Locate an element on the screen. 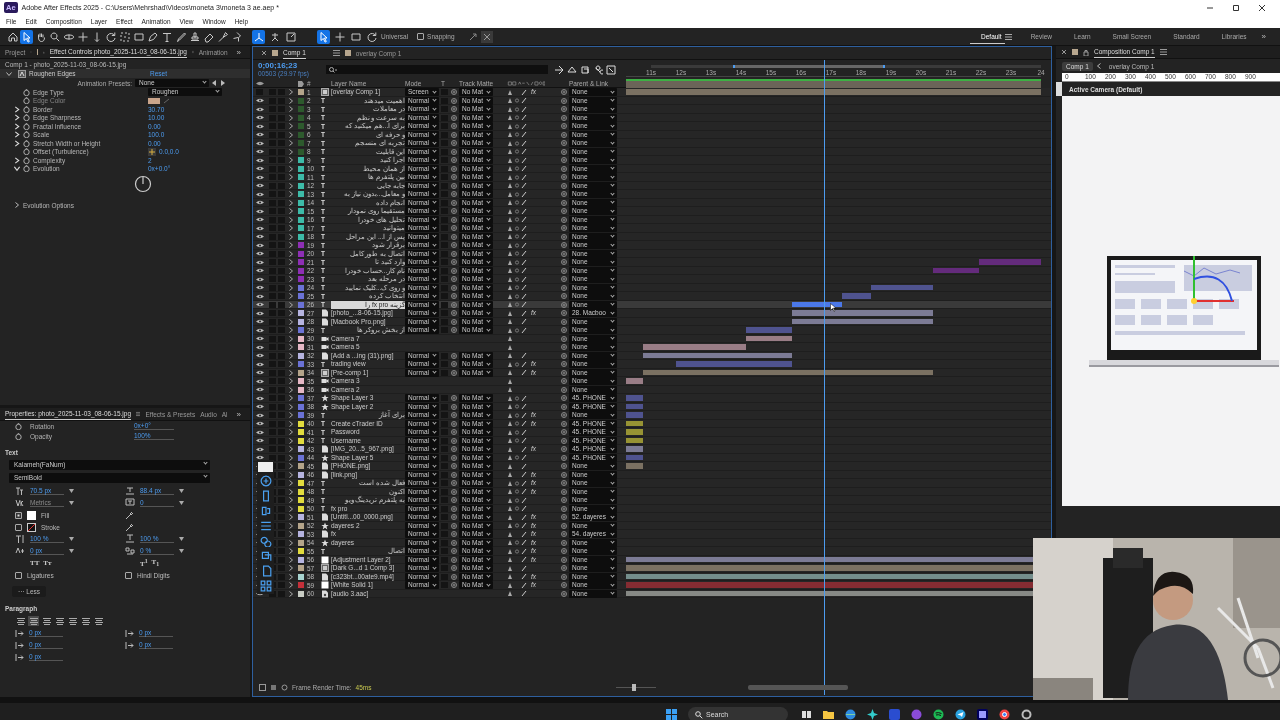  timecode: 0;00;16;23 is located at coordinates (289, 65).